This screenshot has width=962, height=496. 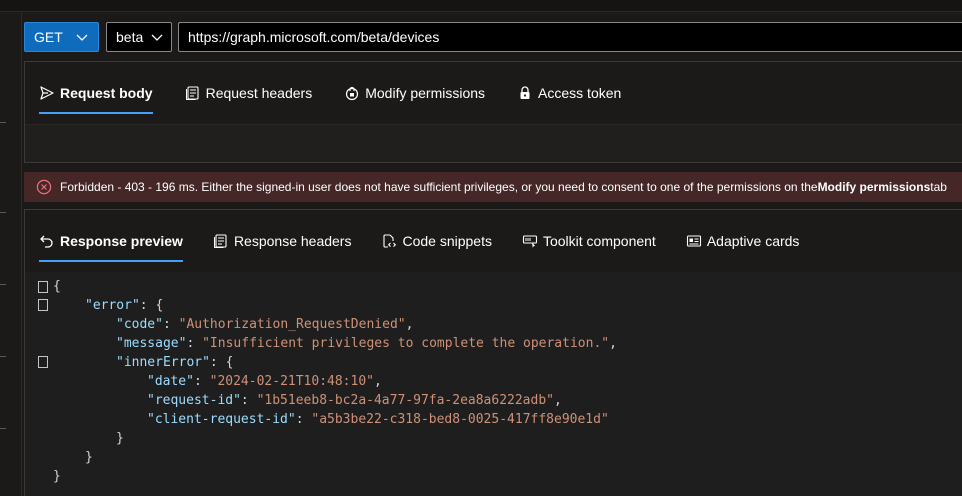 What do you see at coordinates (753, 241) in the screenshot?
I see `tab-label: Adaptive cards` at bounding box center [753, 241].